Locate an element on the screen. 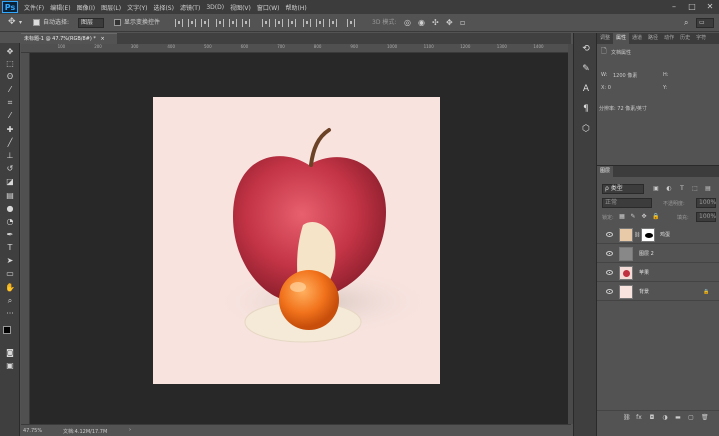 This screenshot has height=436, width=719. mask-link-icon: ⛓ is located at coordinates (637, 235).